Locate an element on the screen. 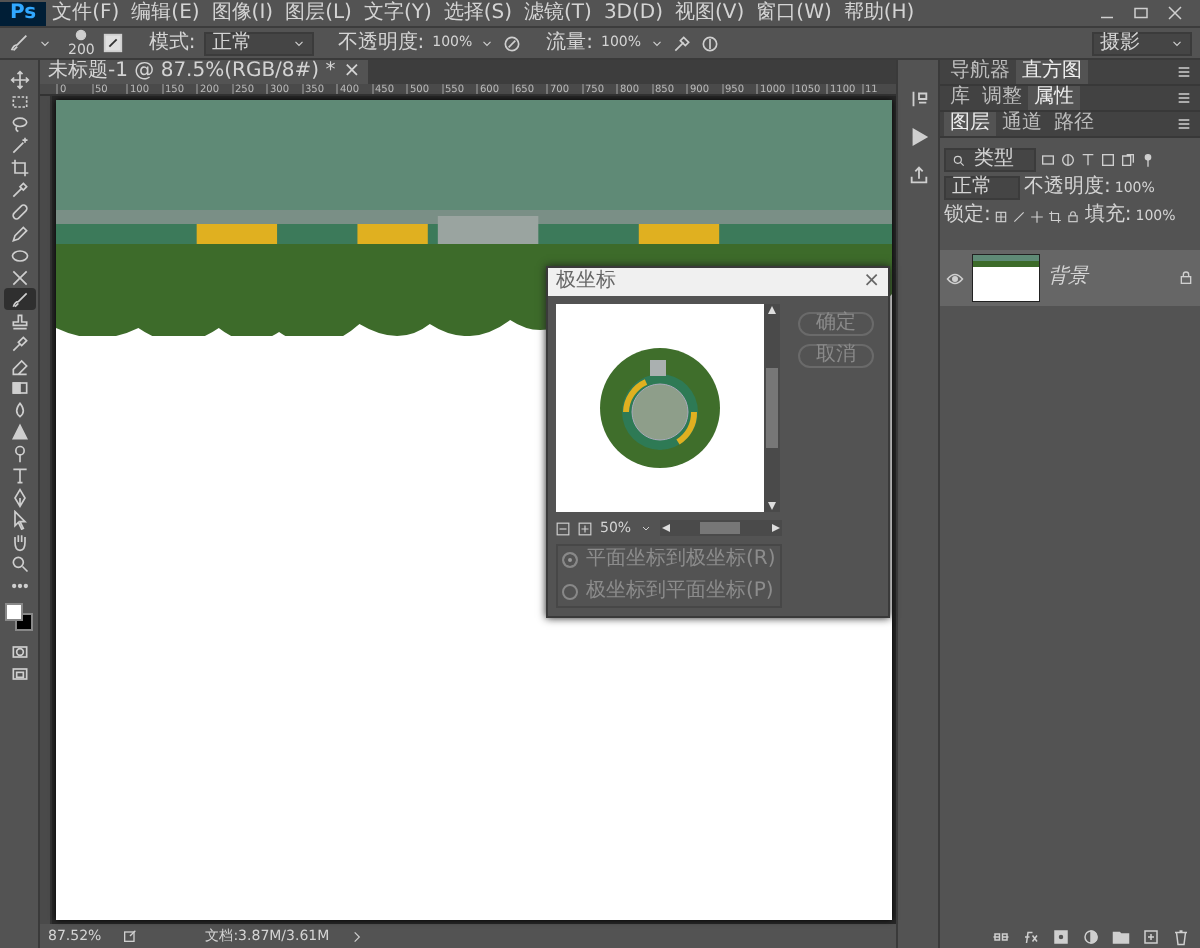 This screenshot has width=1200, height=948. menu-item: 编辑(E) is located at coordinates (165, 13).